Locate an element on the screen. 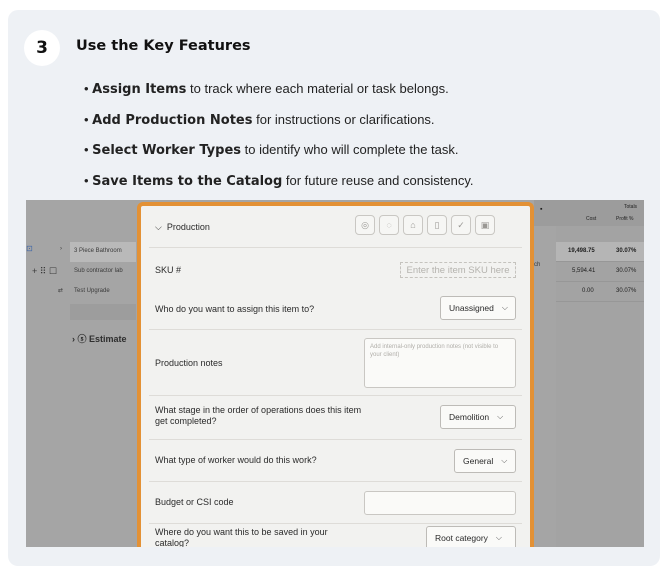 The height and width of the screenshot is (574, 669). estimate-label: Estimate is located at coordinates (108, 339).